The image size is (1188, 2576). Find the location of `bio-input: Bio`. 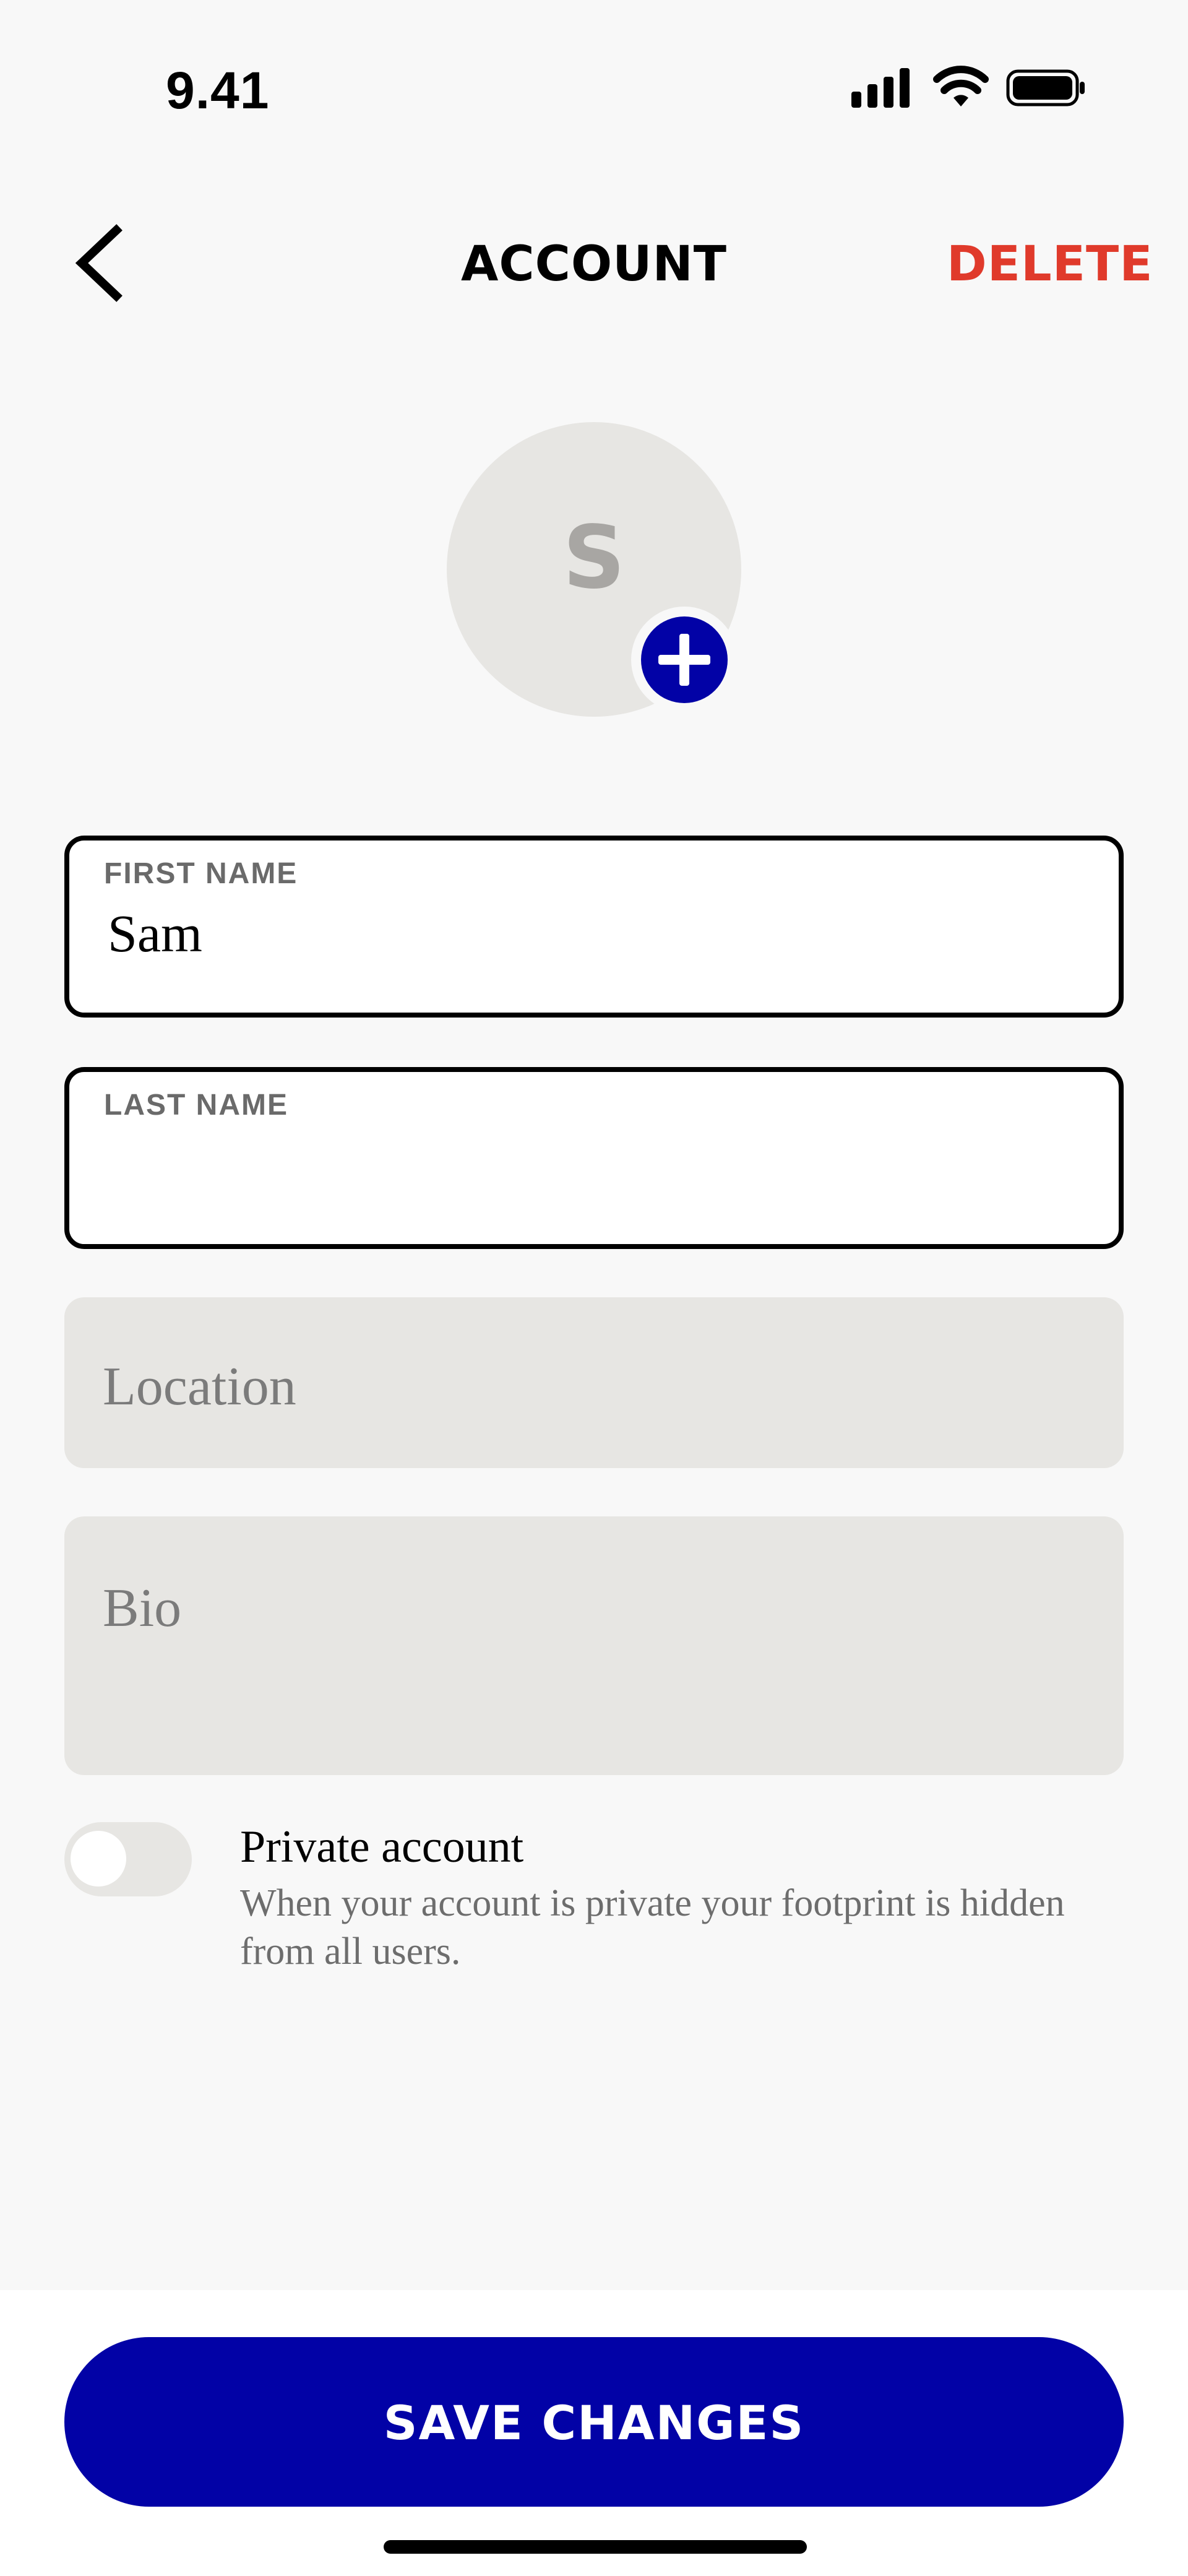

bio-input: Bio is located at coordinates (594, 1645).